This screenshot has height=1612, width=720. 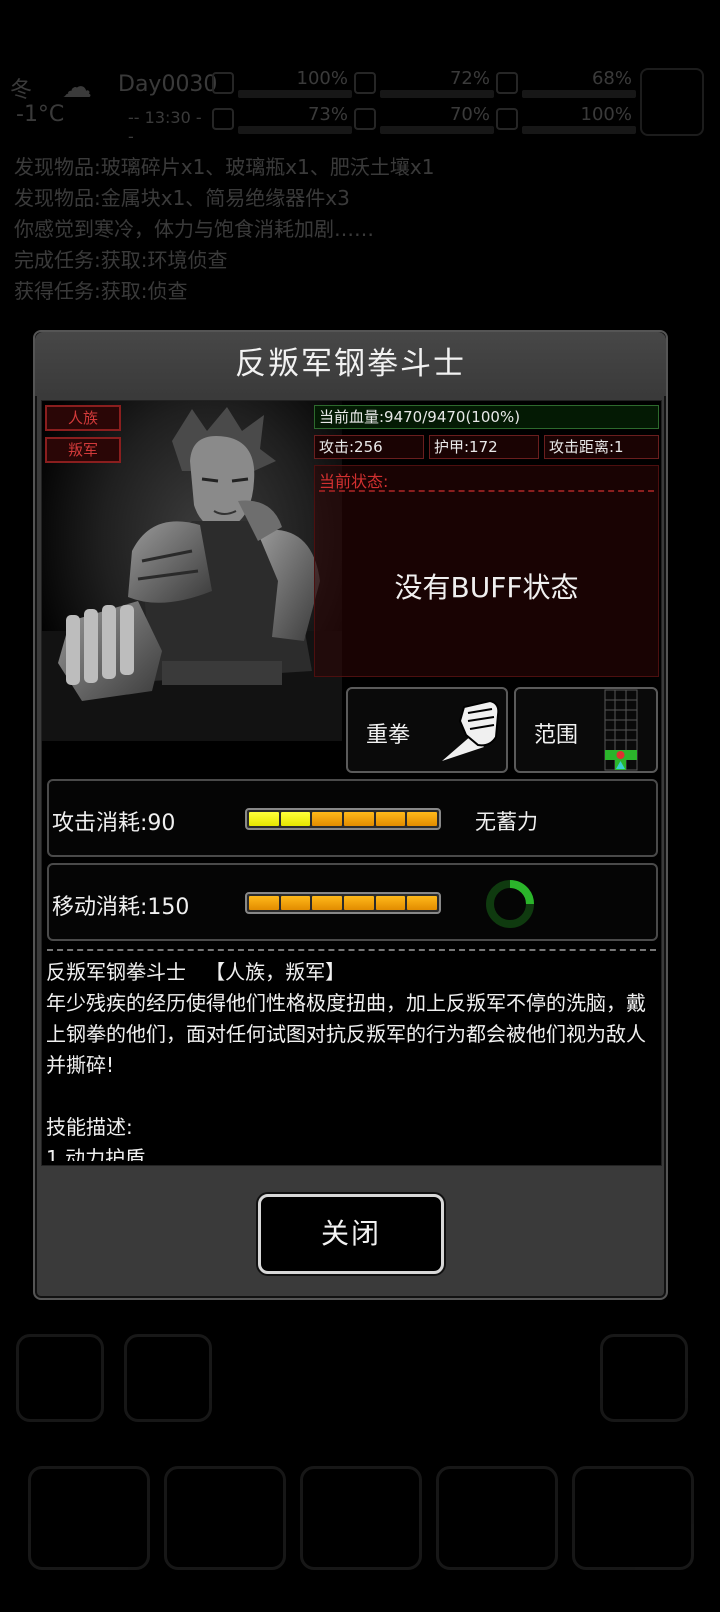 What do you see at coordinates (83, 418) in the screenshot?
I see `race-tag: 人族` at bounding box center [83, 418].